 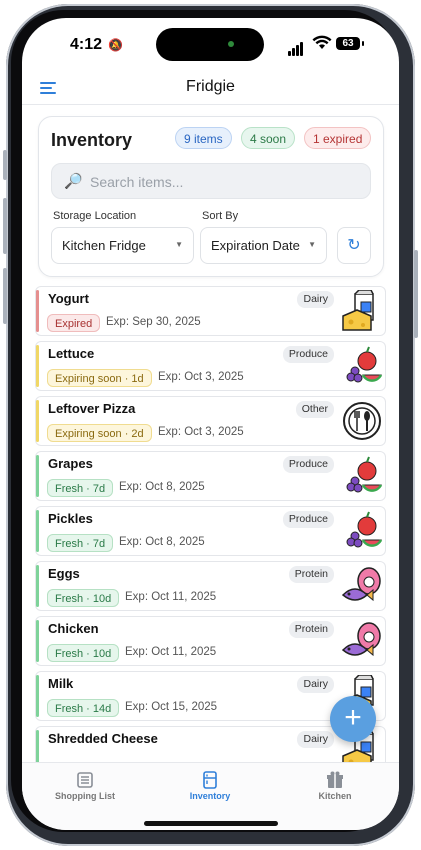 What do you see at coordinates (362, 421) in the screenshot?
I see `utensils-icon` at bounding box center [362, 421].